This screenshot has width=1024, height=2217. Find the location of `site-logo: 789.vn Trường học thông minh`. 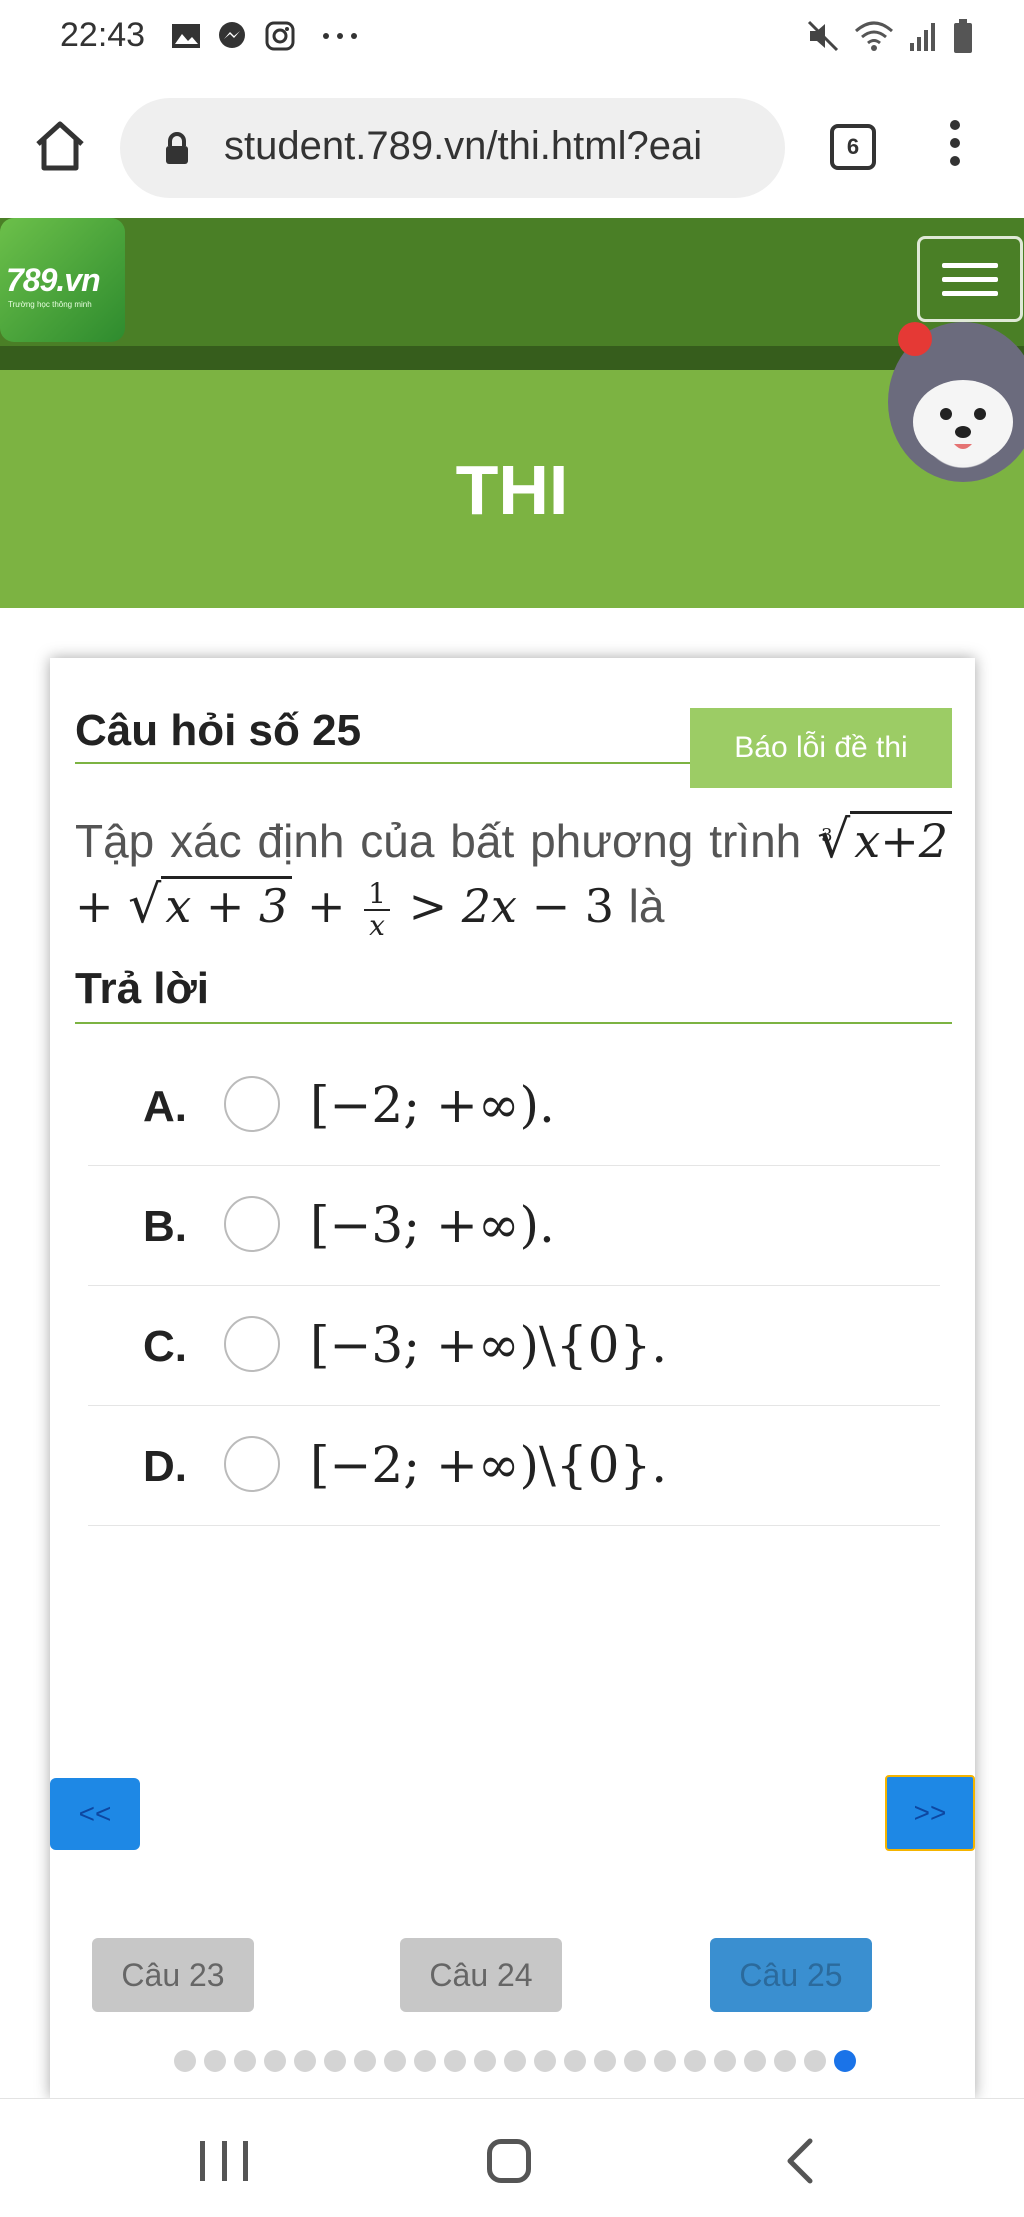

site-logo: 789.vn Trường học thông minh is located at coordinates (62, 280).